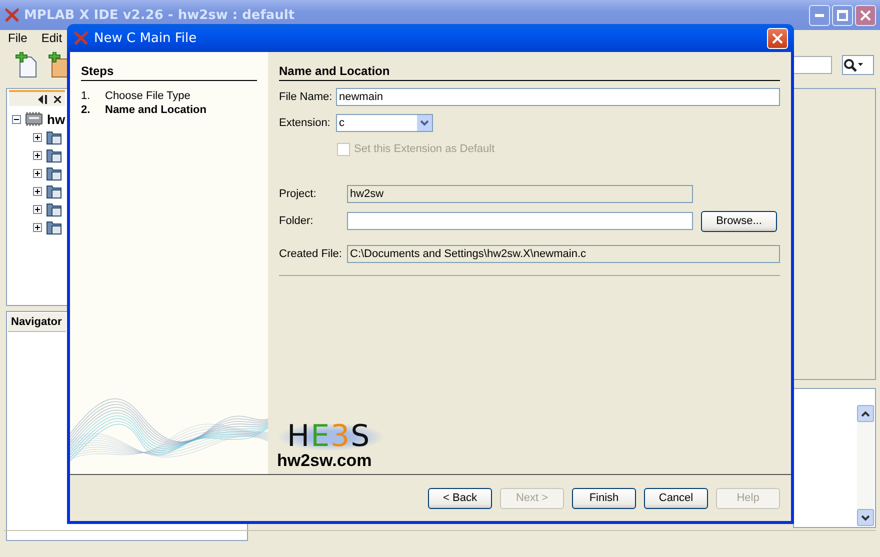 The image size is (880, 557). What do you see at coordinates (56, 119) in the screenshot?
I see `project-name: hw` at bounding box center [56, 119].